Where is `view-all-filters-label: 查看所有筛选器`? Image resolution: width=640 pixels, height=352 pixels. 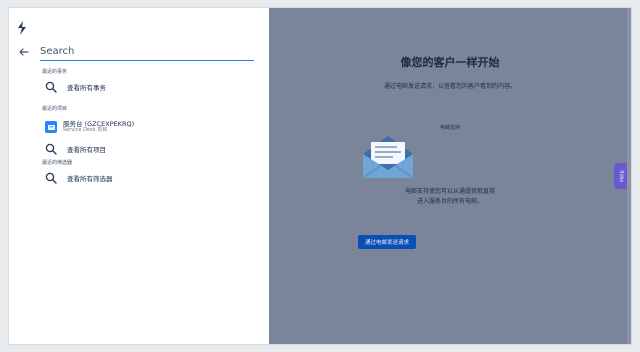
view-all-filters-label: 查看所有筛选器 is located at coordinates (90, 179).